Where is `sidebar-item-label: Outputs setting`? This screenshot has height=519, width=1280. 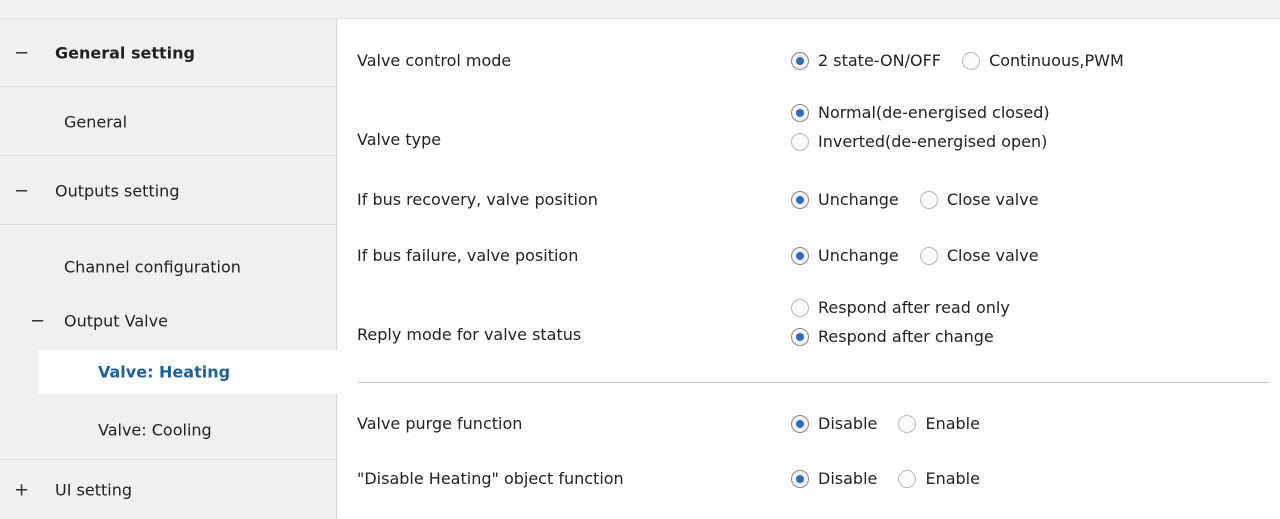
sidebar-item-label: Outputs setting is located at coordinates (117, 190).